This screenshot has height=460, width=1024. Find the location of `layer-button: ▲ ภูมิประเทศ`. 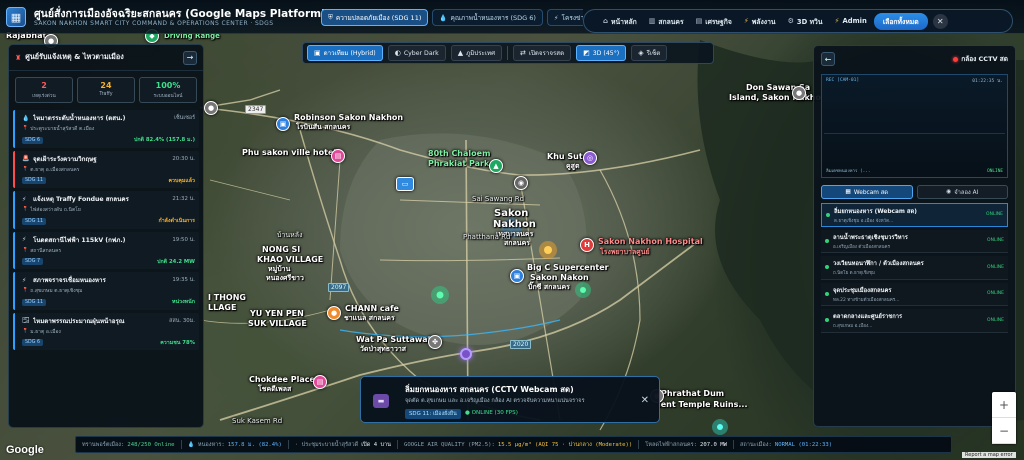

layer-button: ▲ ภูมิประเทศ is located at coordinates (476, 53).